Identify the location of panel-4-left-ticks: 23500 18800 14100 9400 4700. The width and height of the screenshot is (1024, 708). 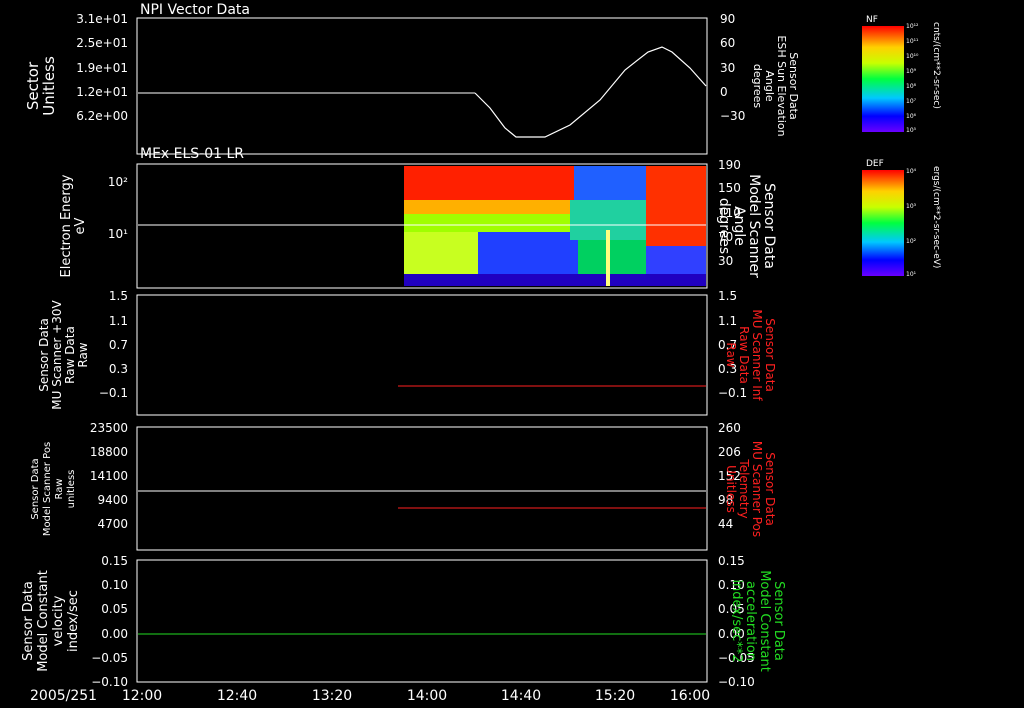
(109, 476).